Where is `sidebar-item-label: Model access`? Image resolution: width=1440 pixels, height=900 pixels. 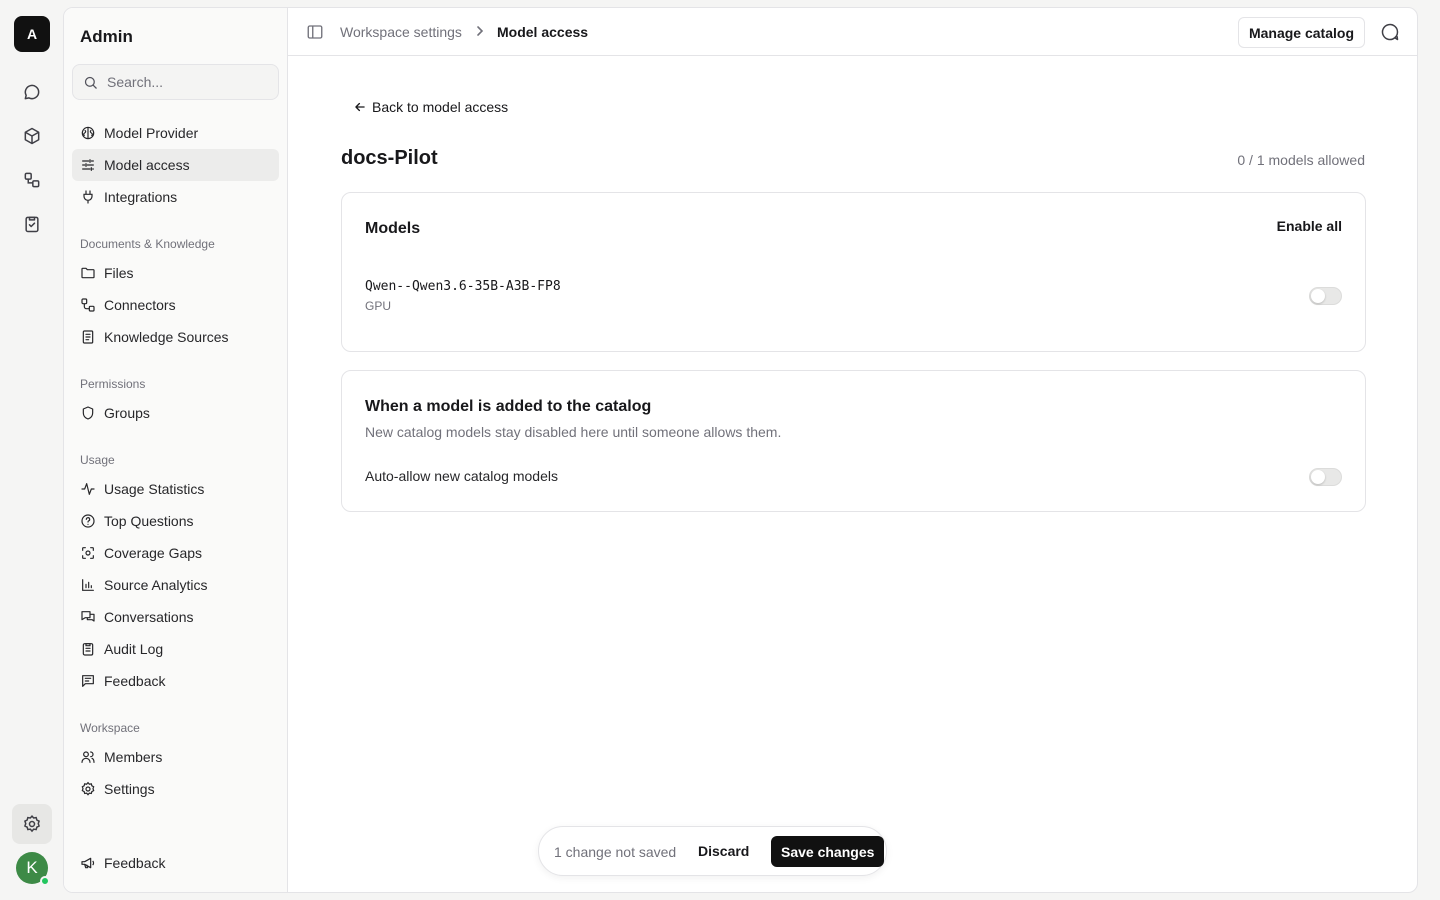
sidebar-item-label: Model access is located at coordinates (147, 165).